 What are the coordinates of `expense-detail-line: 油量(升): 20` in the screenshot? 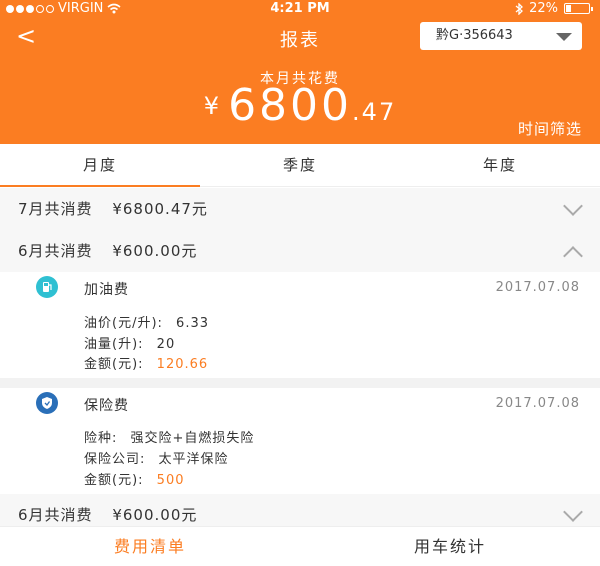 It's located at (129, 342).